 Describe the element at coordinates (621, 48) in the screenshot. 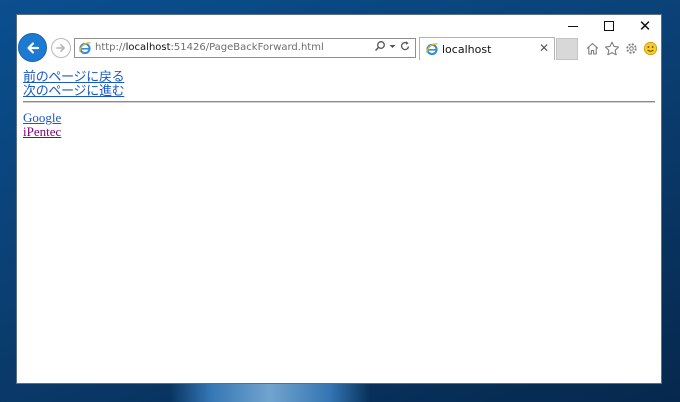

I see `right-toolbar` at that location.